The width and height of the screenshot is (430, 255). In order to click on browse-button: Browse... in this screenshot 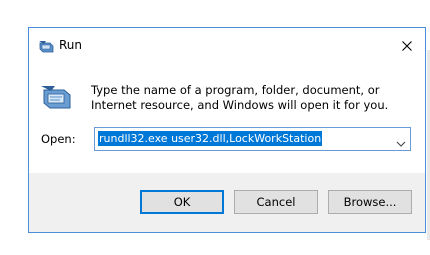, I will do `click(370, 202)`.